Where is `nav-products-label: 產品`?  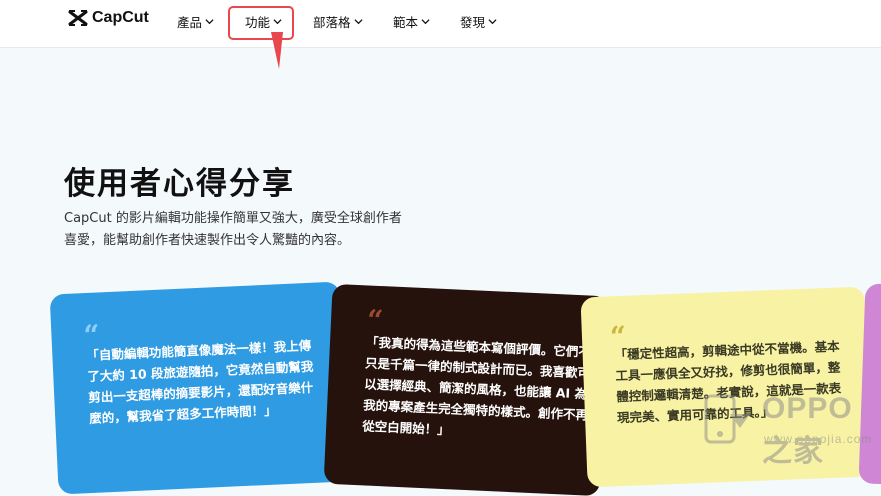 nav-products-label: 產品 is located at coordinates (190, 22).